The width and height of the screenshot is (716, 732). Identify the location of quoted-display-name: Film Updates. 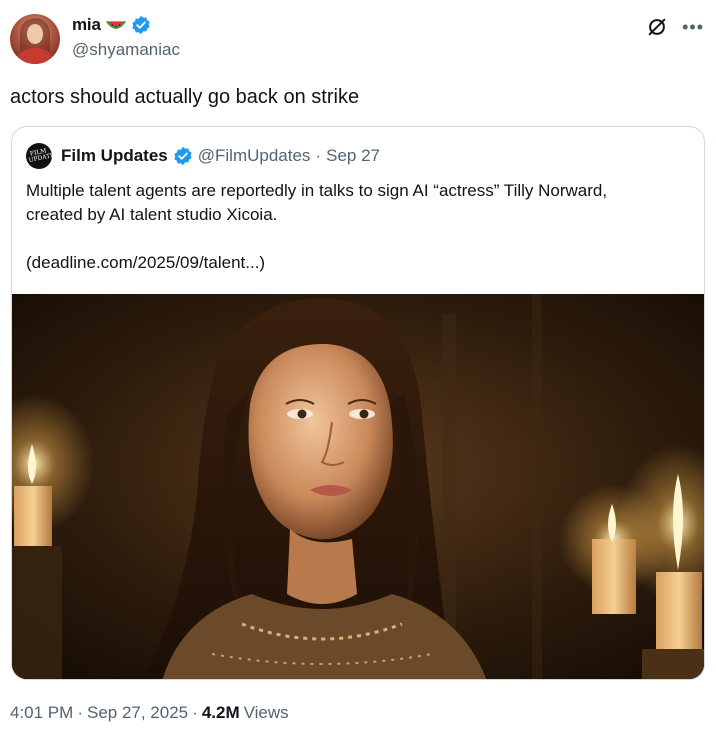
(114, 156).